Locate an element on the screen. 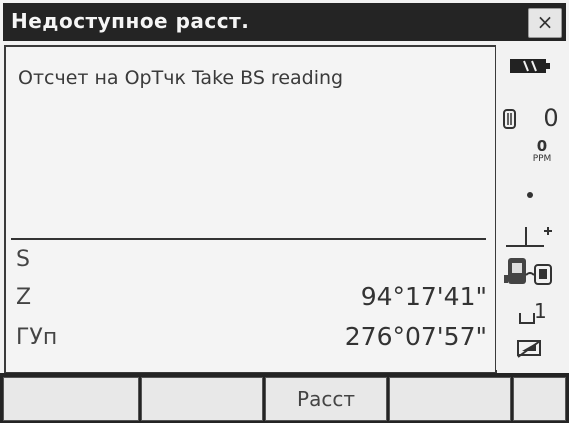 The width and height of the screenshot is (569, 423). divider is located at coordinates (248, 239).